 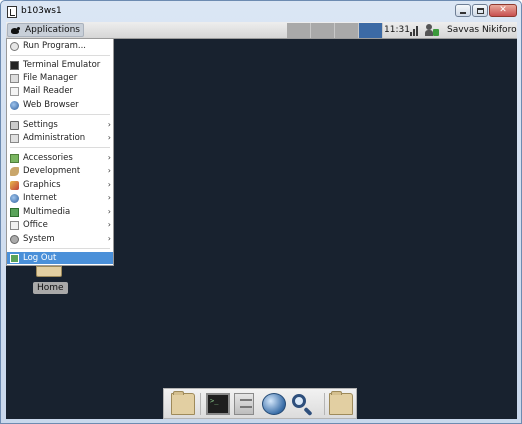 I want to click on top-panel: Applications 11:31 Savvas Nikiforou, so click(x=261, y=30).